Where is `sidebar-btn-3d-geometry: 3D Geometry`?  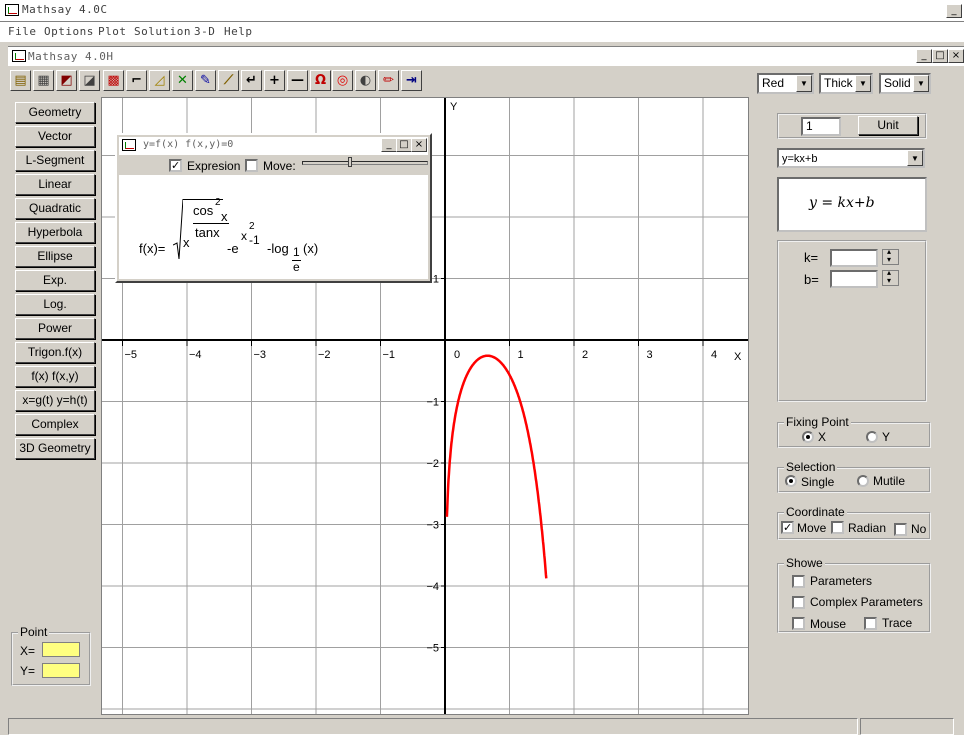
sidebar-btn-3d-geometry: 3D Geometry is located at coordinates (55, 448).